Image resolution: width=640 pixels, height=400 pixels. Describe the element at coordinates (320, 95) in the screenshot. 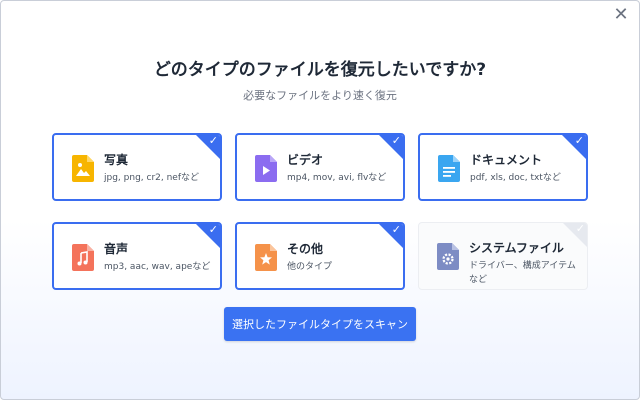

I see `dialog-subtitle: 必要なファイルをより速く復元` at that location.